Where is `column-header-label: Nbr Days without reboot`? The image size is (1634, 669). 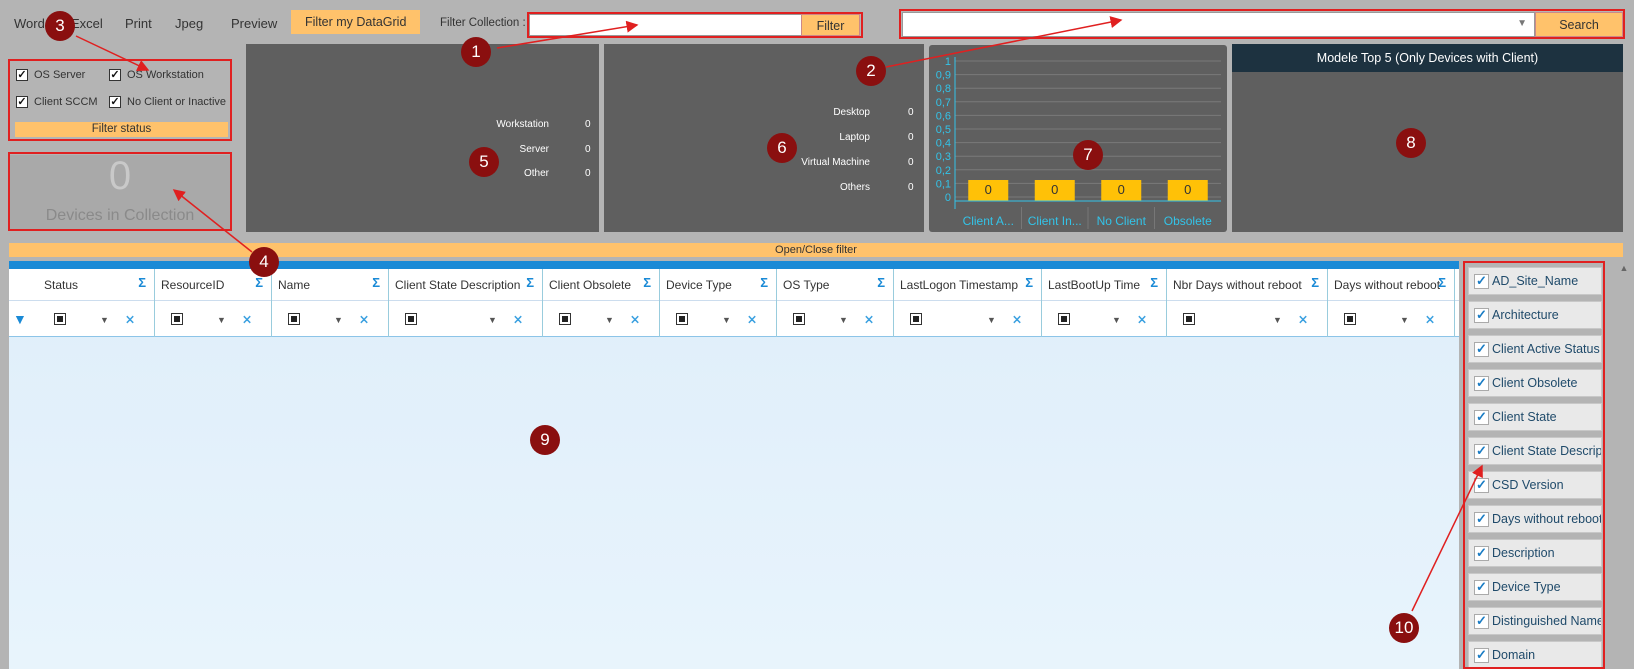 column-header-label: Nbr Days without reboot is located at coordinates (1237, 285).